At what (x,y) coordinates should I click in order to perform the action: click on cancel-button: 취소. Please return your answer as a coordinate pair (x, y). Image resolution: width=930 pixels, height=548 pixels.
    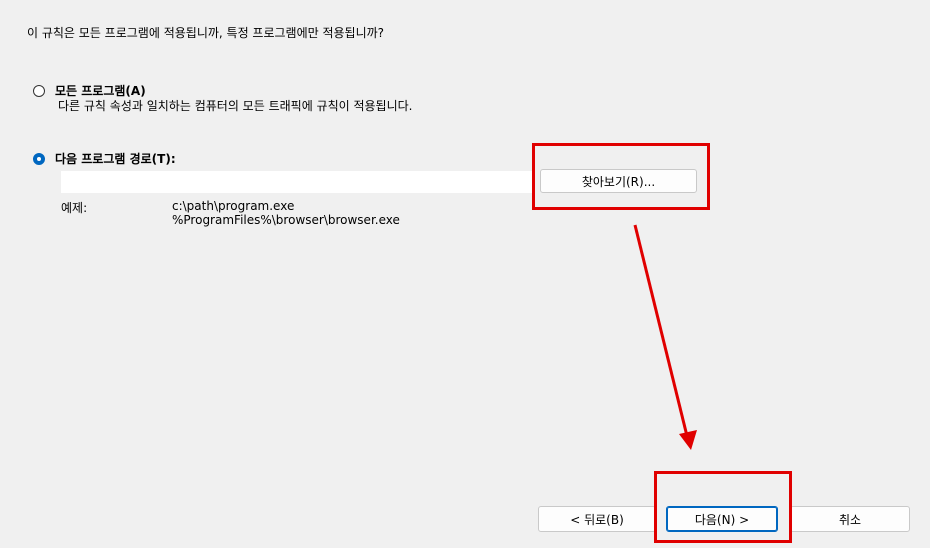
    Looking at the image, I should click on (850, 519).